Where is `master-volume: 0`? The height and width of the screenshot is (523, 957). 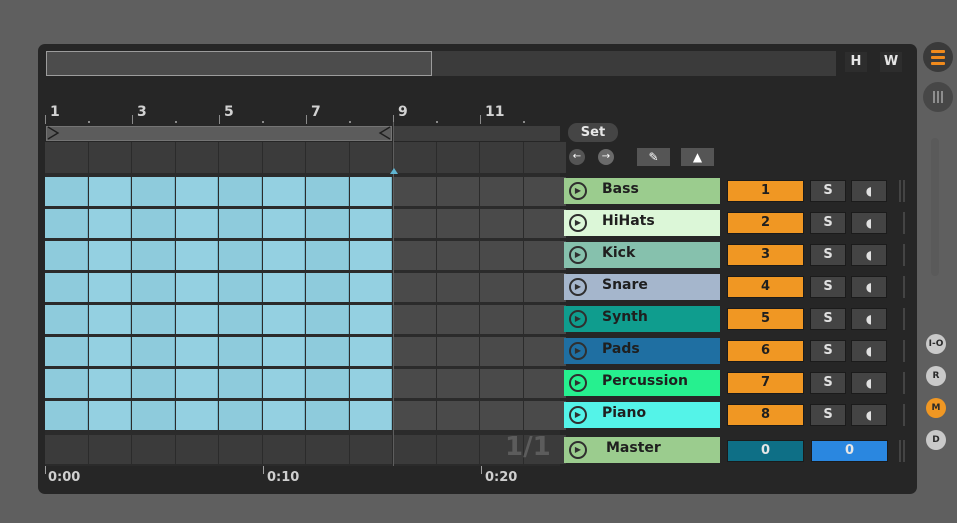
master-volume: 0 is located at coordinates (765, 451).